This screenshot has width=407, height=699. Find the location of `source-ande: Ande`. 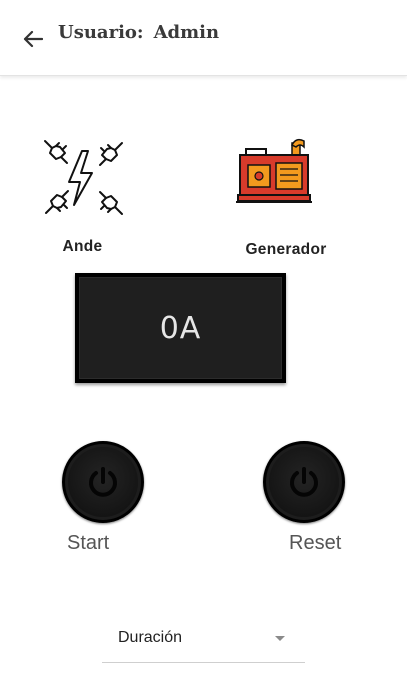

source-ande: Ande is located at coordinates (82, 195).